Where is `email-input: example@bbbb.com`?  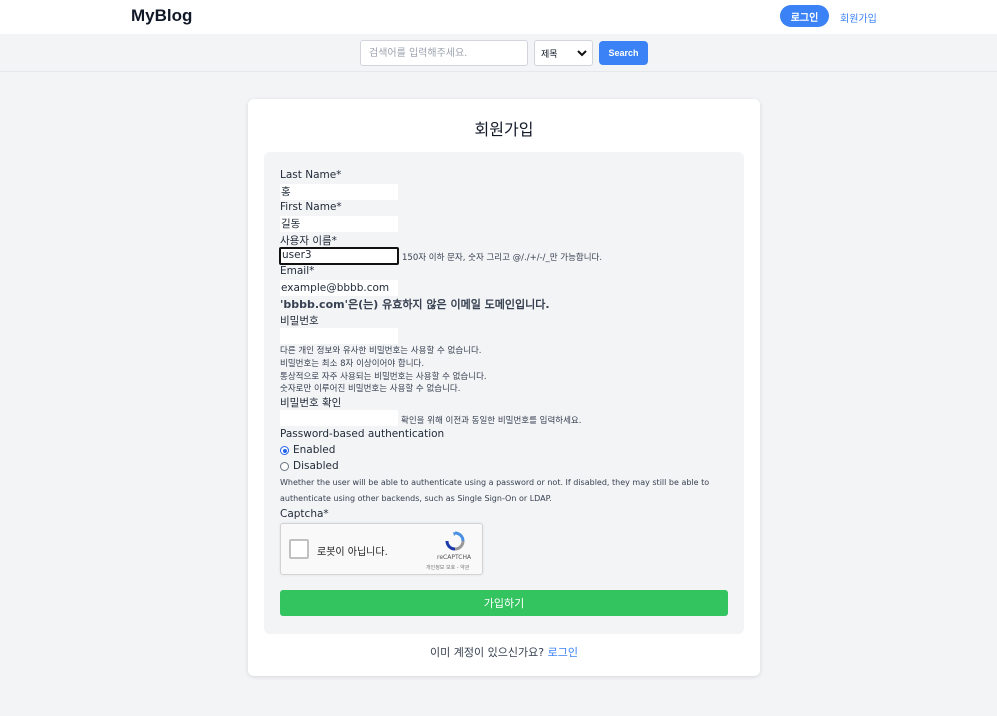 email-input: example@bbbb.com is located at coordinates (339, 288).